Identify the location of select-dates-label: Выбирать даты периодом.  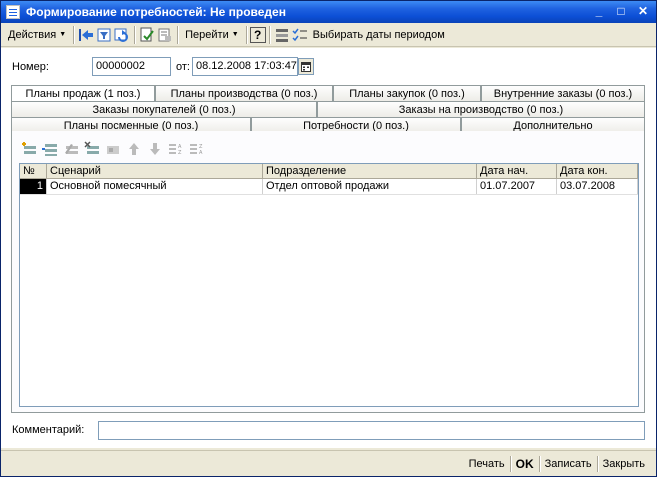
(378, 34).